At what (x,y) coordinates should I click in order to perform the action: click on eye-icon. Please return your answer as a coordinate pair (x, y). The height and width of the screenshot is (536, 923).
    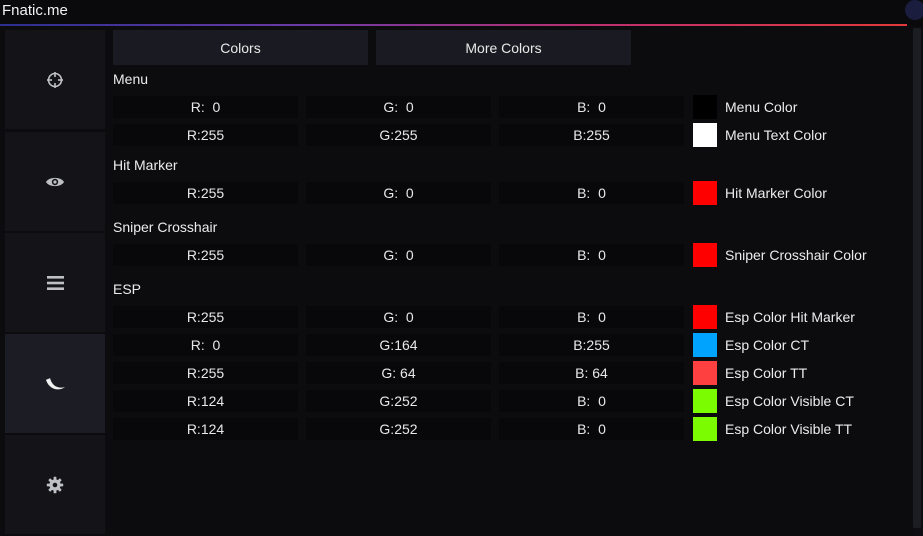
    Looking at the image, I should click on (55, 182).